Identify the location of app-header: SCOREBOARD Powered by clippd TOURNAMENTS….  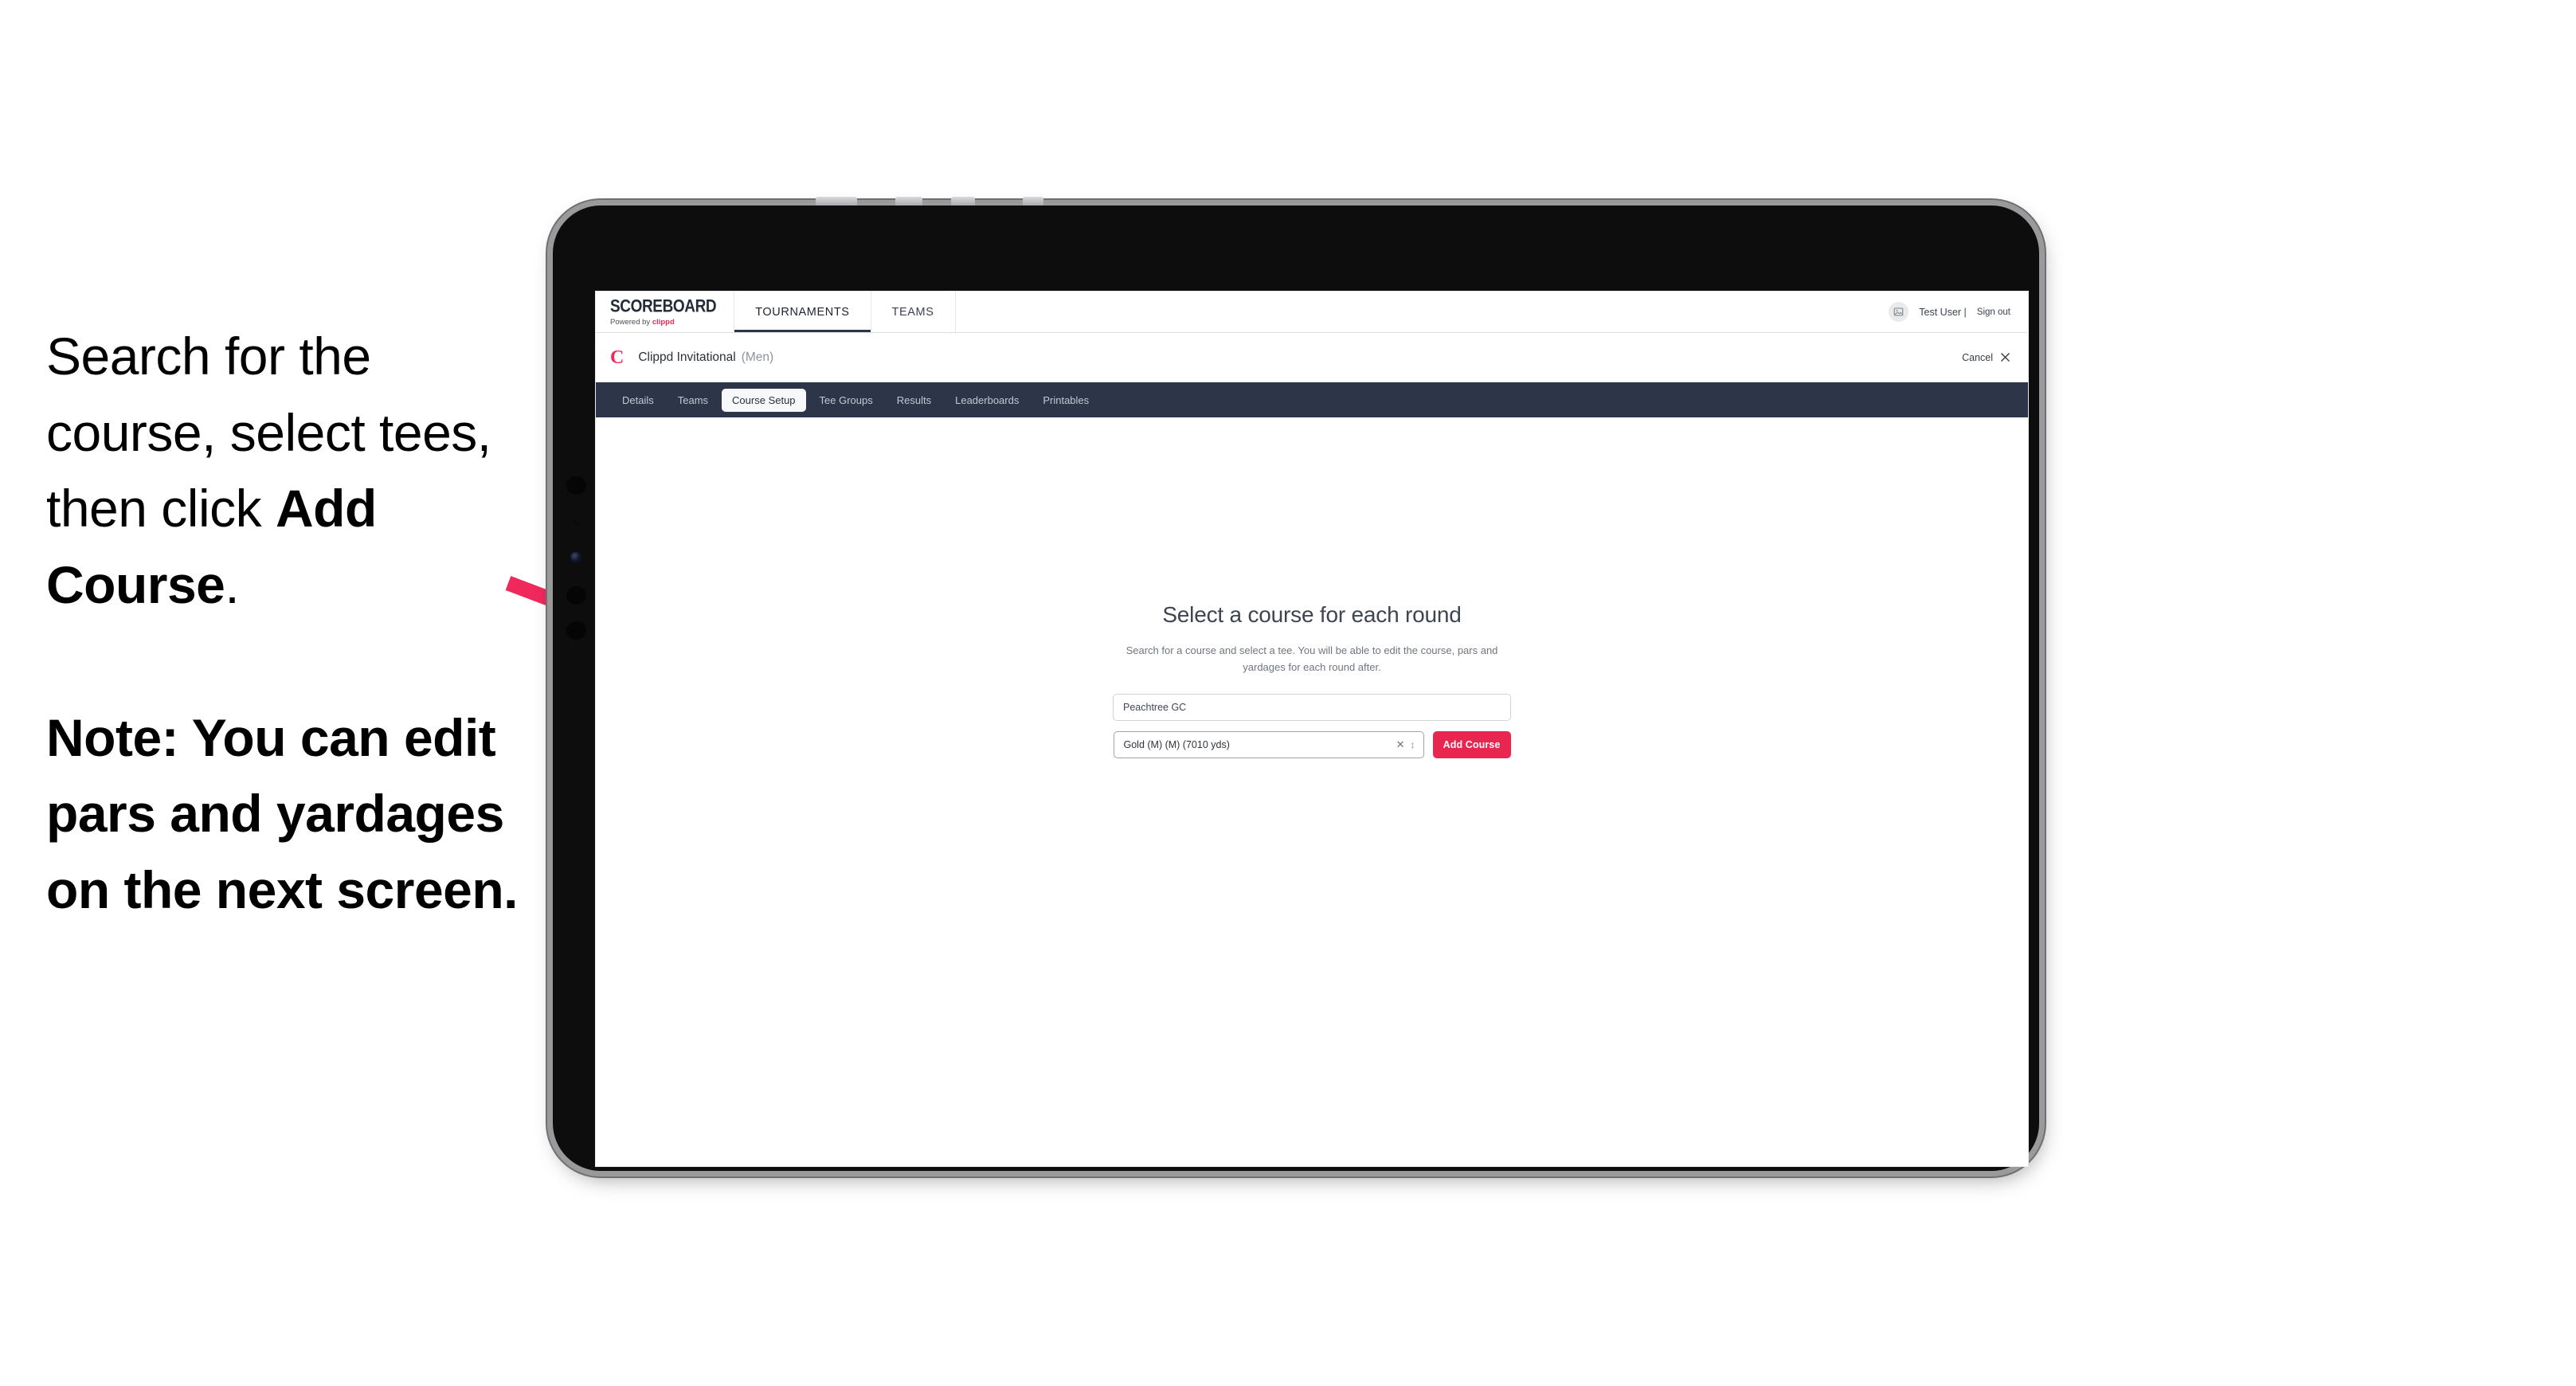
(1312, 312).